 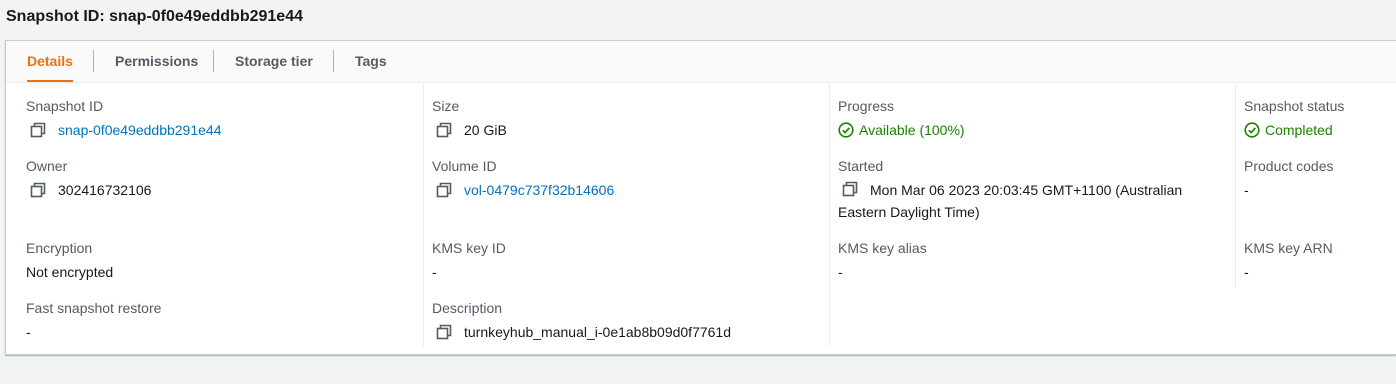 What do you see at coordinates (47, 166) in the screenshot?
I see `field-label: Owner` at bounding box center [47, 166].